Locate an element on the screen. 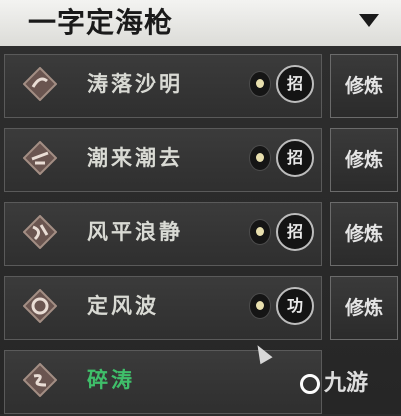 This screenshot has height=416, width=401. skill-card: 潮来潮去 招 is located at coordinates (163, 160).